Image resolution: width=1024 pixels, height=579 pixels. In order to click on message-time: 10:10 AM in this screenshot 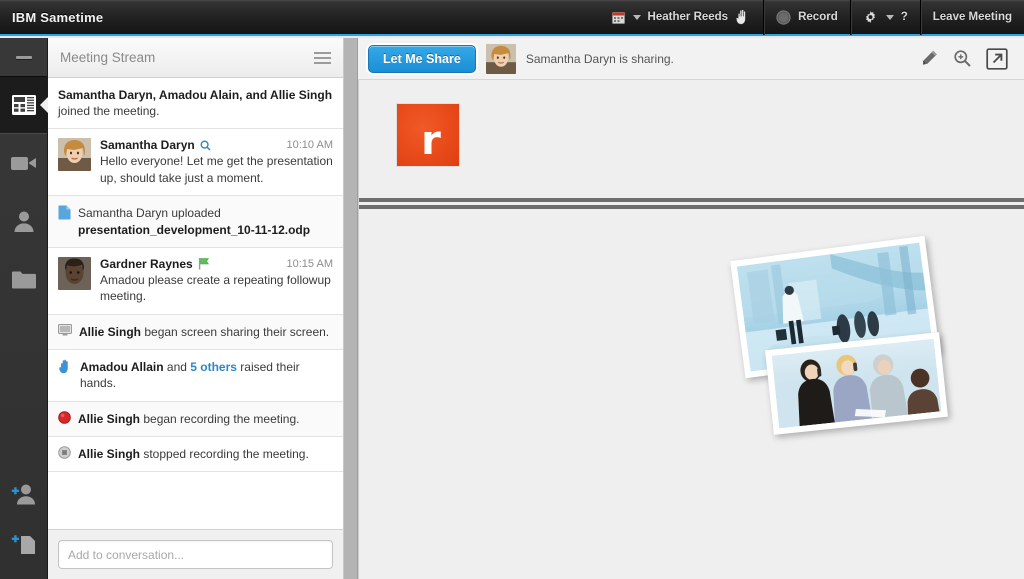, I will do `click(309, 145)`.